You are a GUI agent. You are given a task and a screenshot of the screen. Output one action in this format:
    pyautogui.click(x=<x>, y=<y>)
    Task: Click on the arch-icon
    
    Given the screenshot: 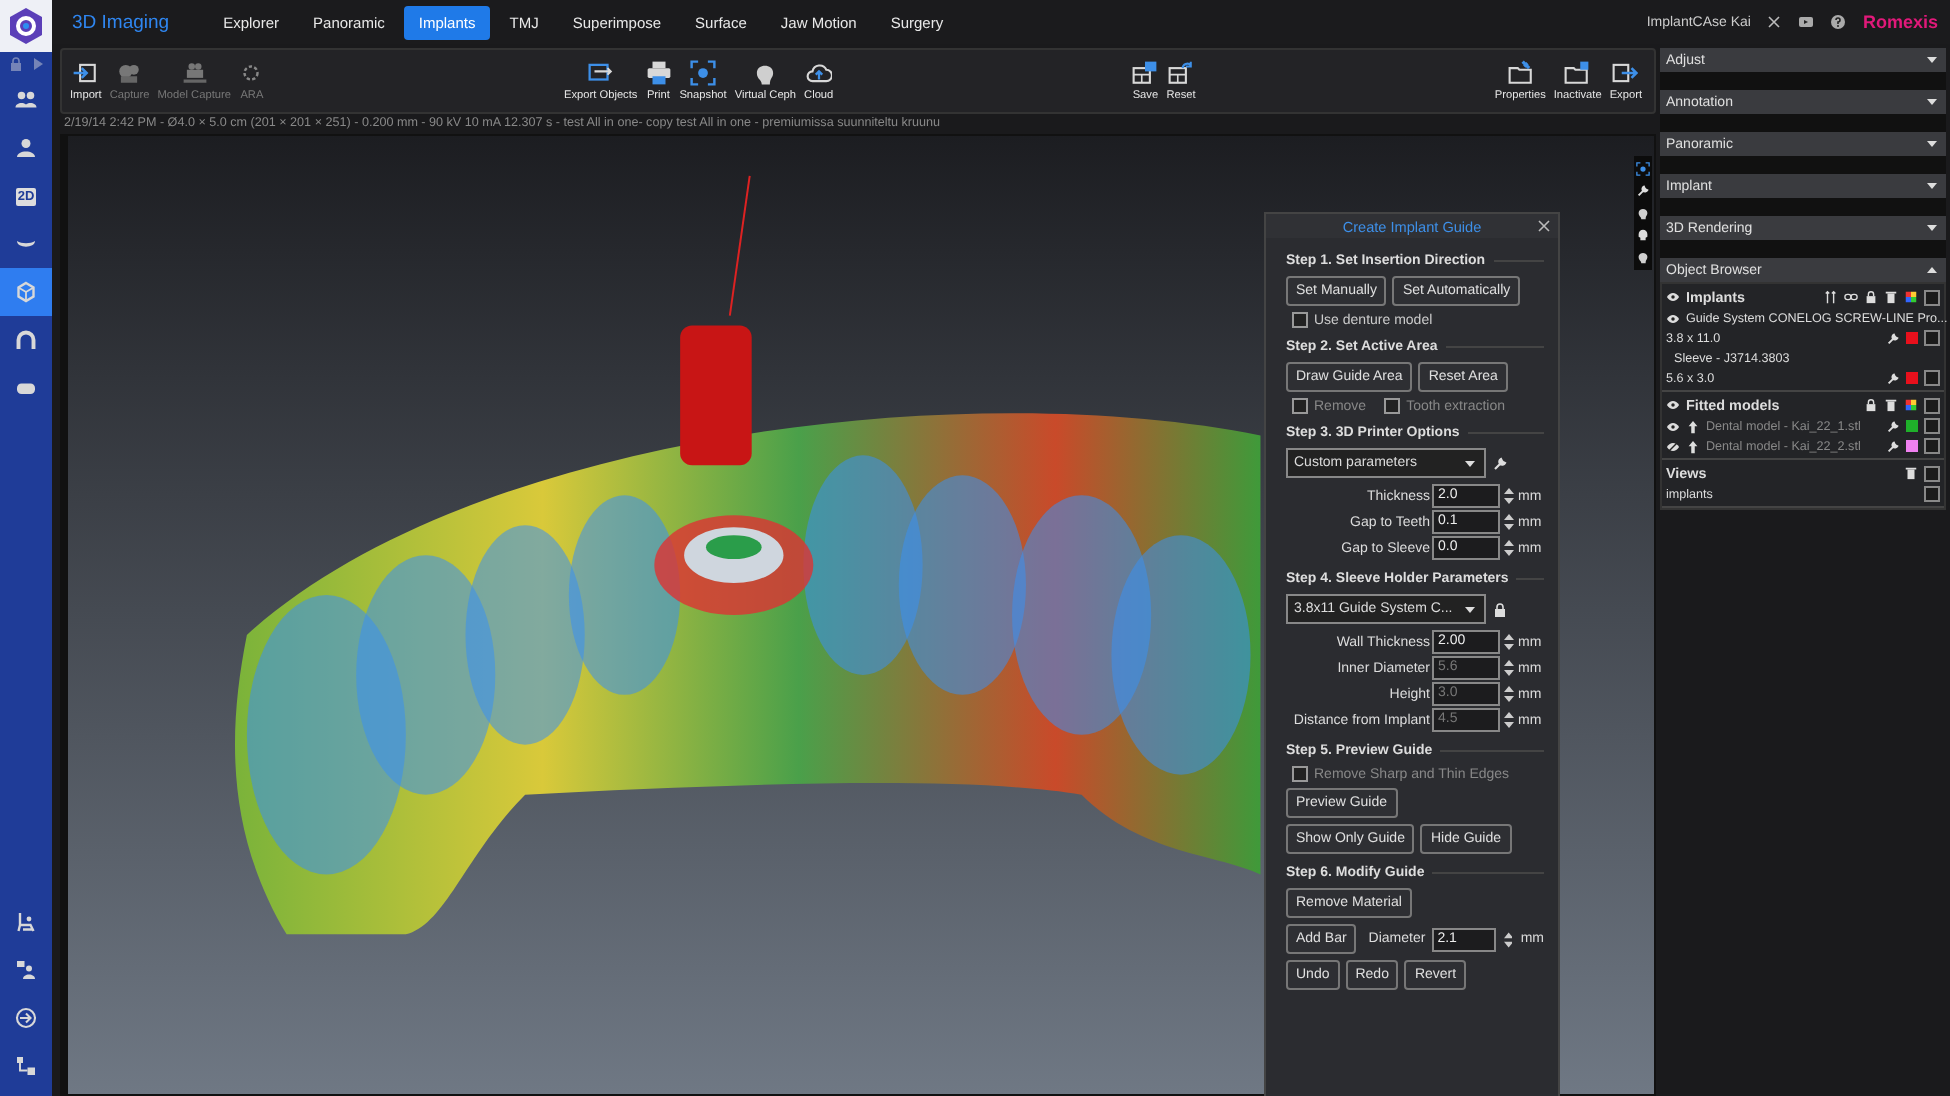 What is the action you would take?
    pyautogui.click(x=26, y=340)
    